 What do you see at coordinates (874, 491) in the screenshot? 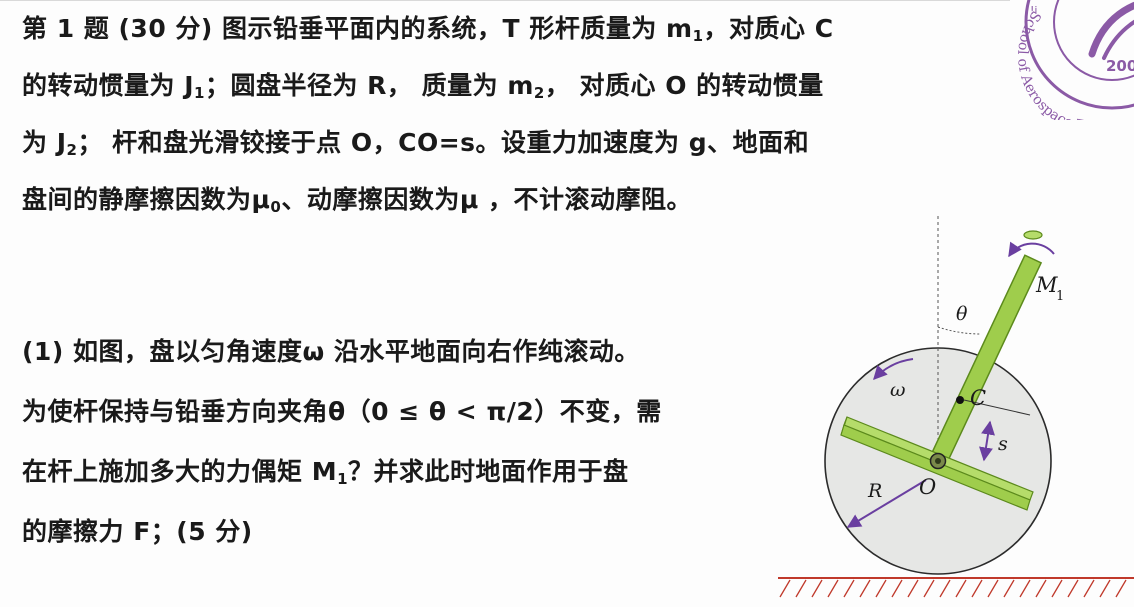
I see `label-r: R` at bounding box center [874, 491].